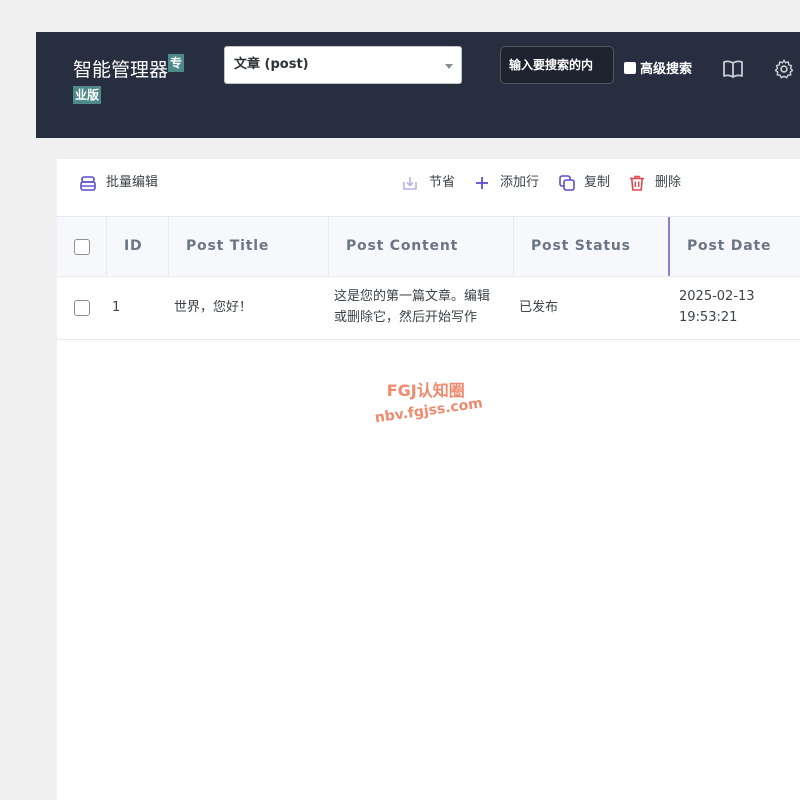  What do you see at coordinates (248, 246) in the screenshot?
I see `column-header-post-title: Post Title` at bounding box center [248, 246].